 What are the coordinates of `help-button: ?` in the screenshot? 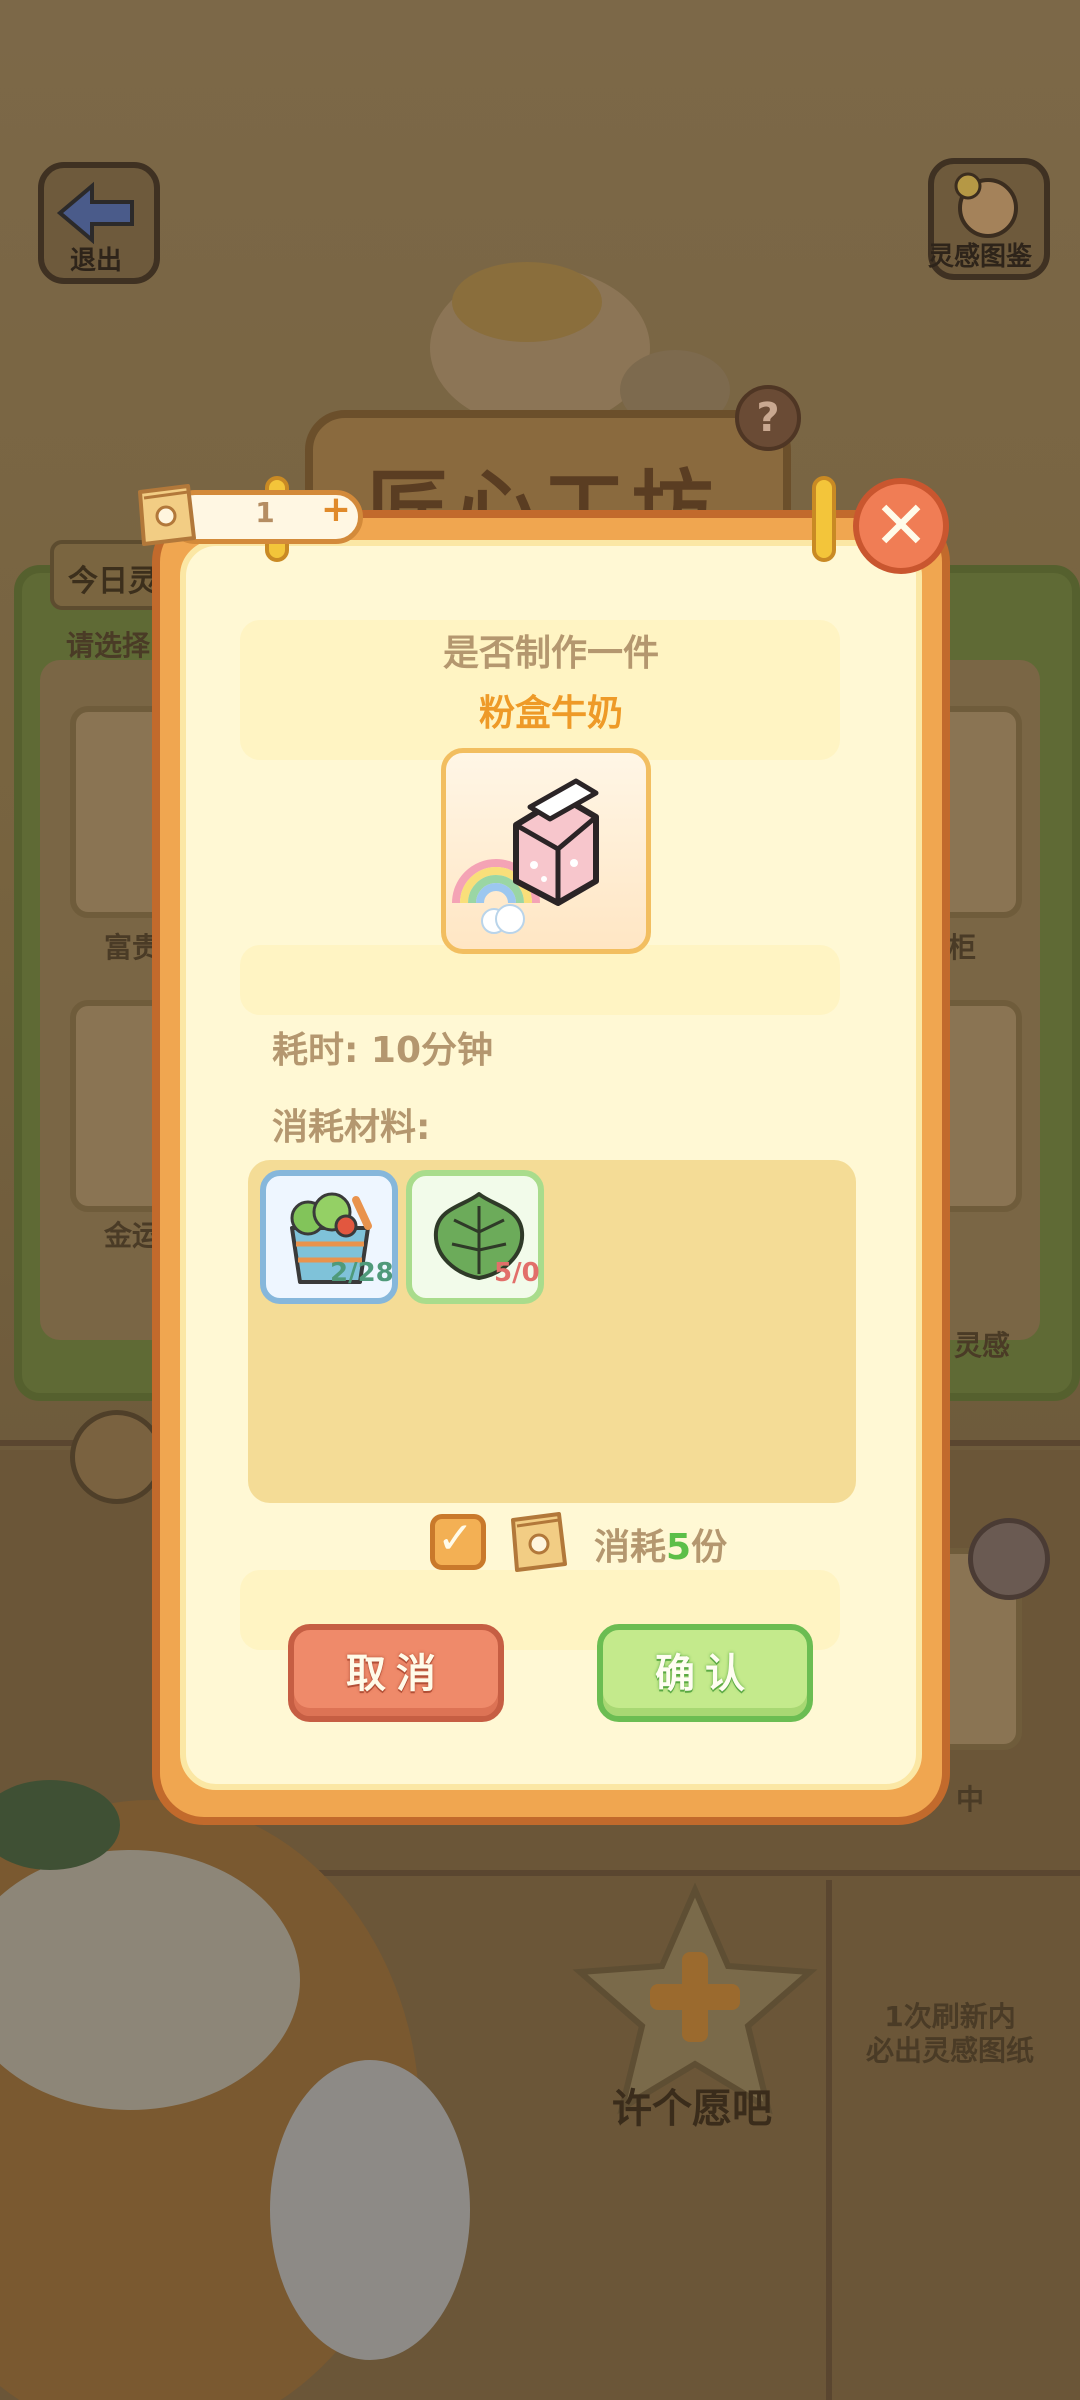 It's located at (768, 418).